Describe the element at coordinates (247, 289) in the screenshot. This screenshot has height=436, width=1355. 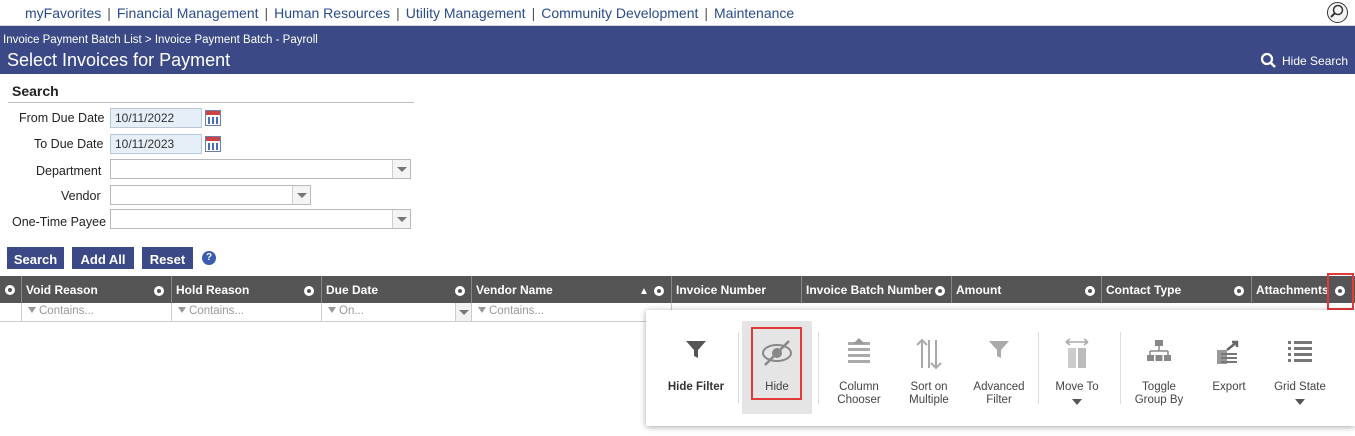
I see `column-header-hold-reason: Hold Reason` at that location.